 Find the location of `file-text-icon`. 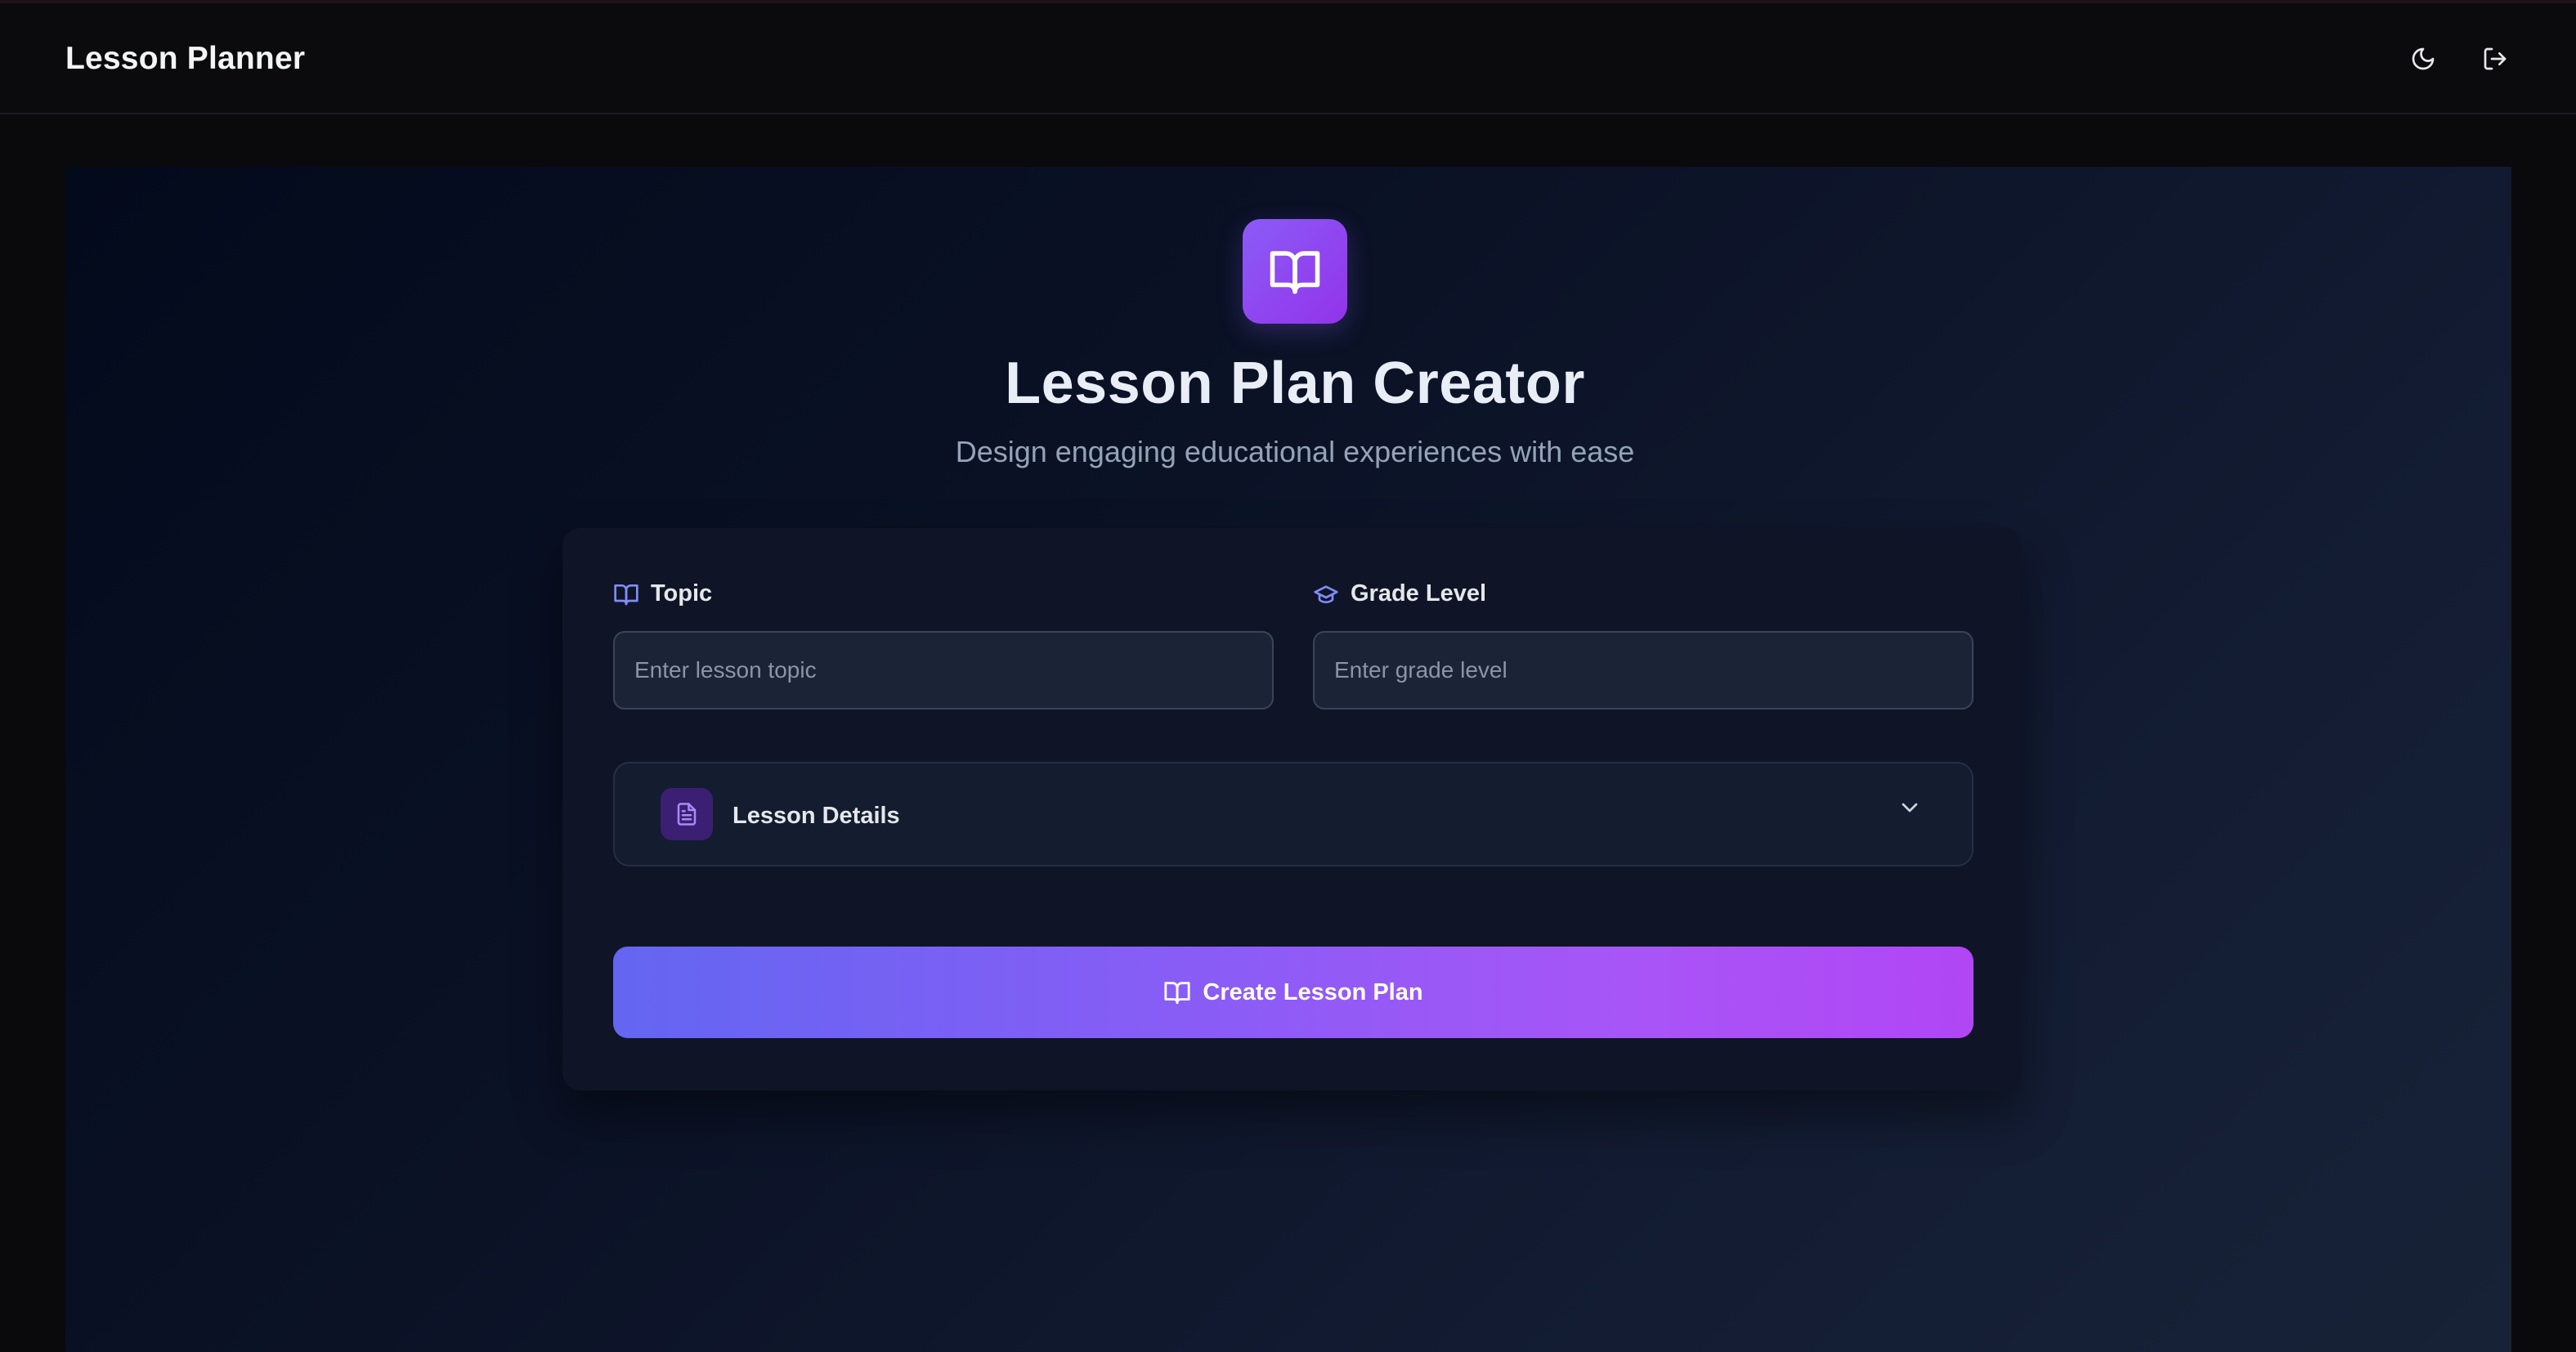

file-text-icon is located at coordinates (687, 814).